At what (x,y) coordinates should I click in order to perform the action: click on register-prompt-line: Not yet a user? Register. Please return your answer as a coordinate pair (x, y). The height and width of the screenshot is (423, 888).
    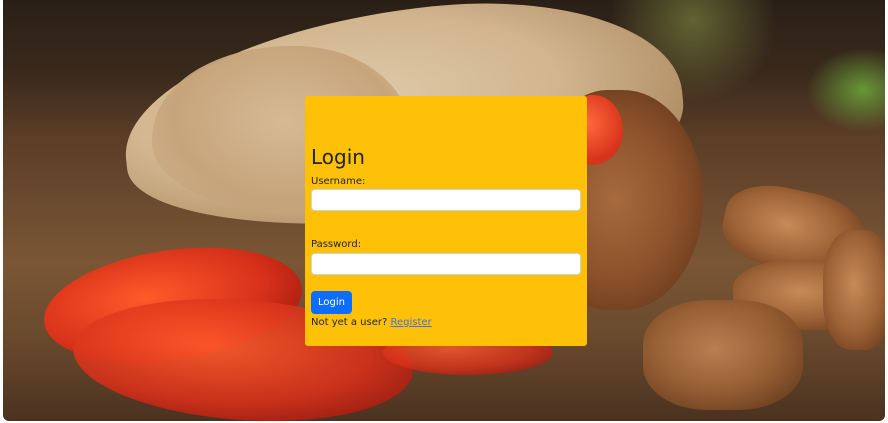
    Looking at the image, I should click on (371, 322).